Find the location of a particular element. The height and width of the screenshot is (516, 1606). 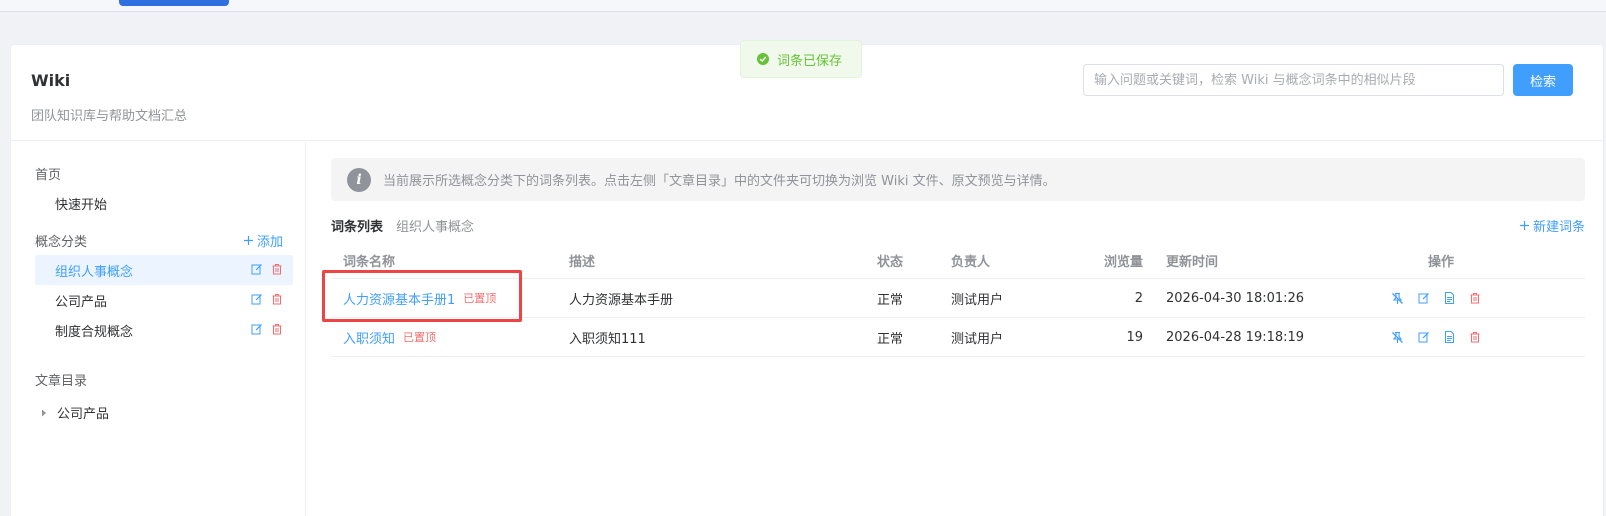

tree-folder-label: 公司产品 is located at coordinates (83, 414).